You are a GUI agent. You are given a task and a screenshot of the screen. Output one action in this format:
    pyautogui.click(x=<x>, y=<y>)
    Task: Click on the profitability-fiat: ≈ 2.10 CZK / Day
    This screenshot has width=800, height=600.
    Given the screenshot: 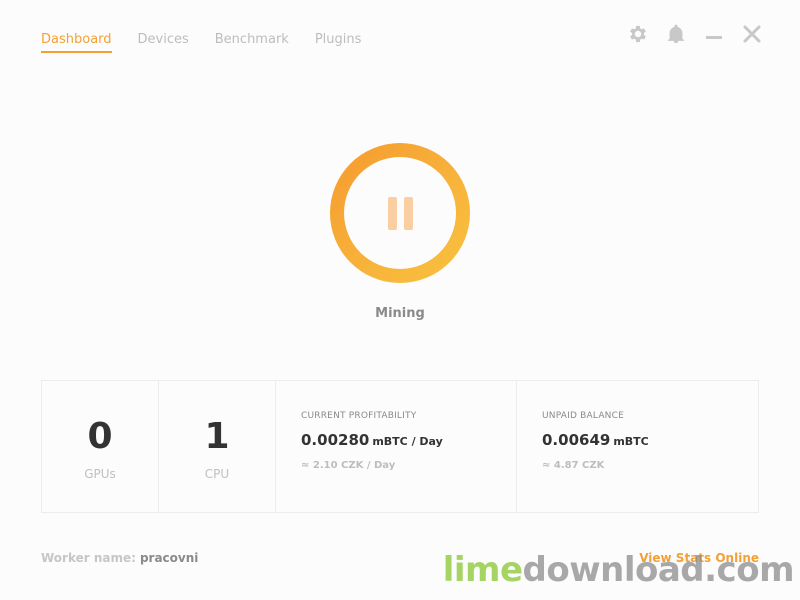 What is the action you would take?
    pyautogui.click(x=348, y=465)
    